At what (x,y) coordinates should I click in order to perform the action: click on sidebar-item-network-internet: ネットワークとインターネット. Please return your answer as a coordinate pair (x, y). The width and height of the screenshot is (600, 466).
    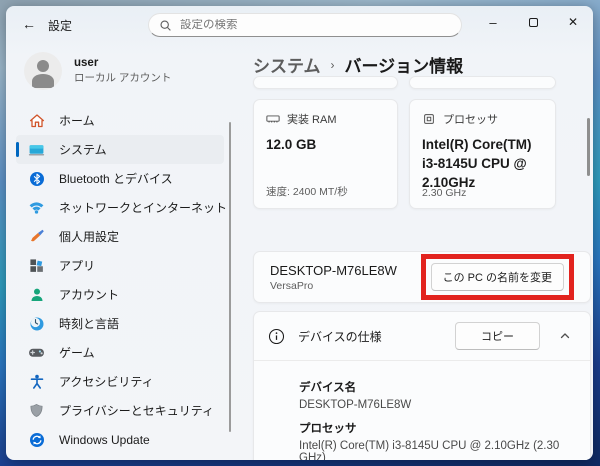
    Looking at the image, I should click on (122, 207).